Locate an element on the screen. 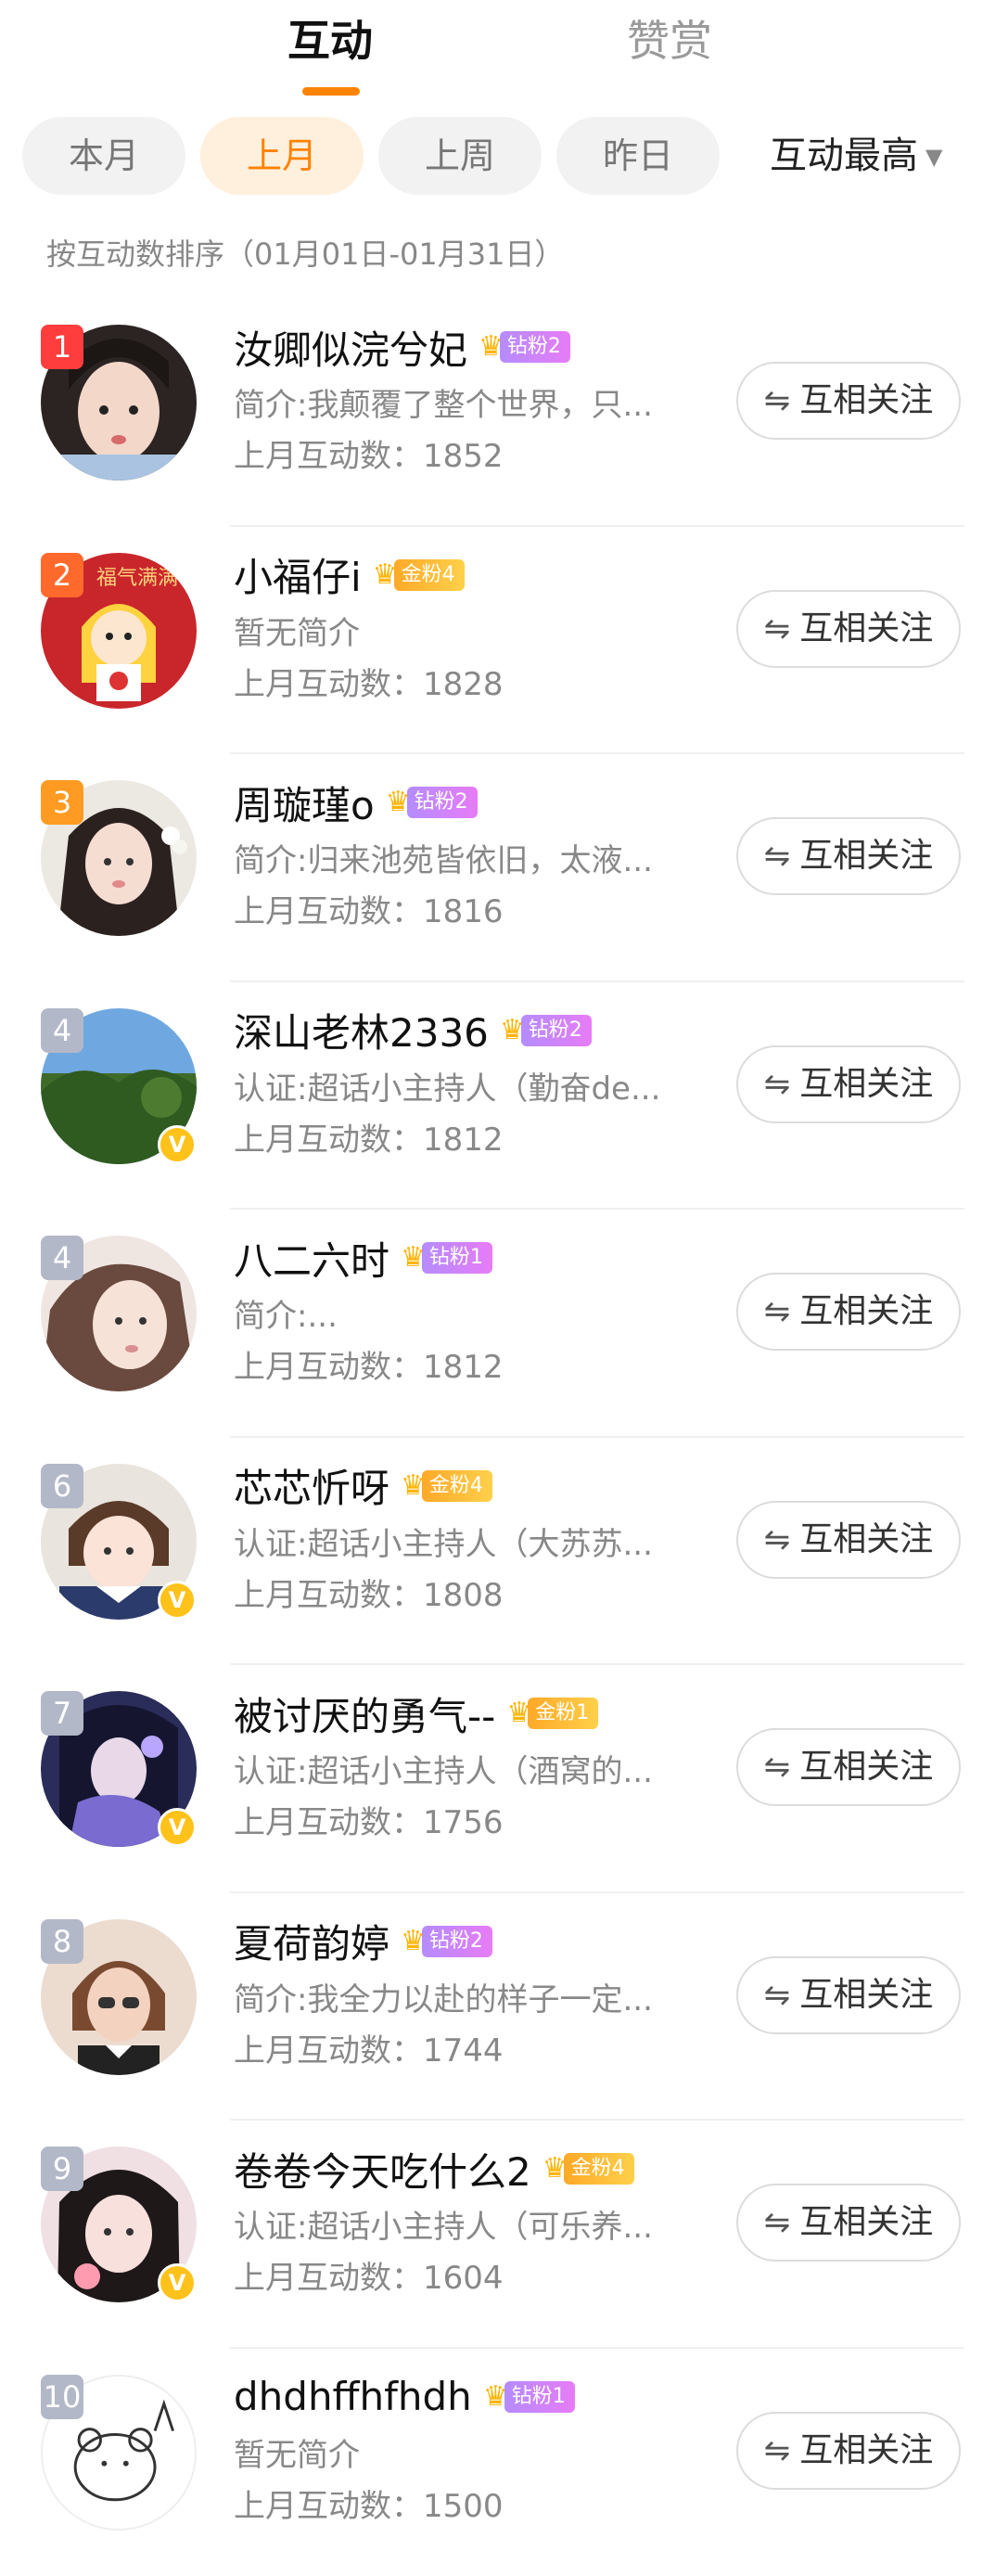  active-tab-indicator is located at coordinates (331, 91).